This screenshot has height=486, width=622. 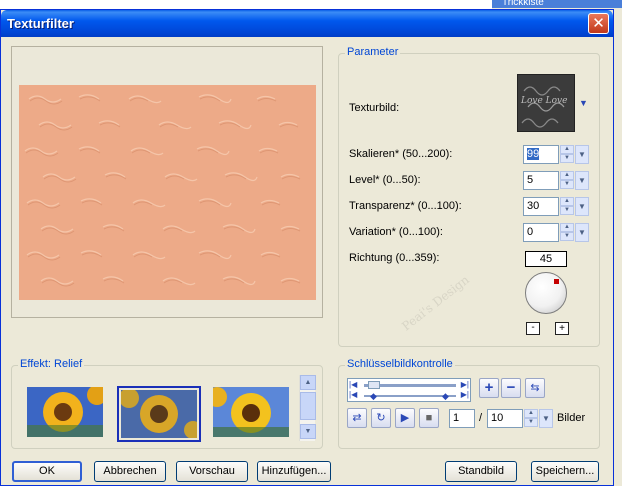 I want to click on cancel-button: Abbrechen, so click(x=130, y=471).